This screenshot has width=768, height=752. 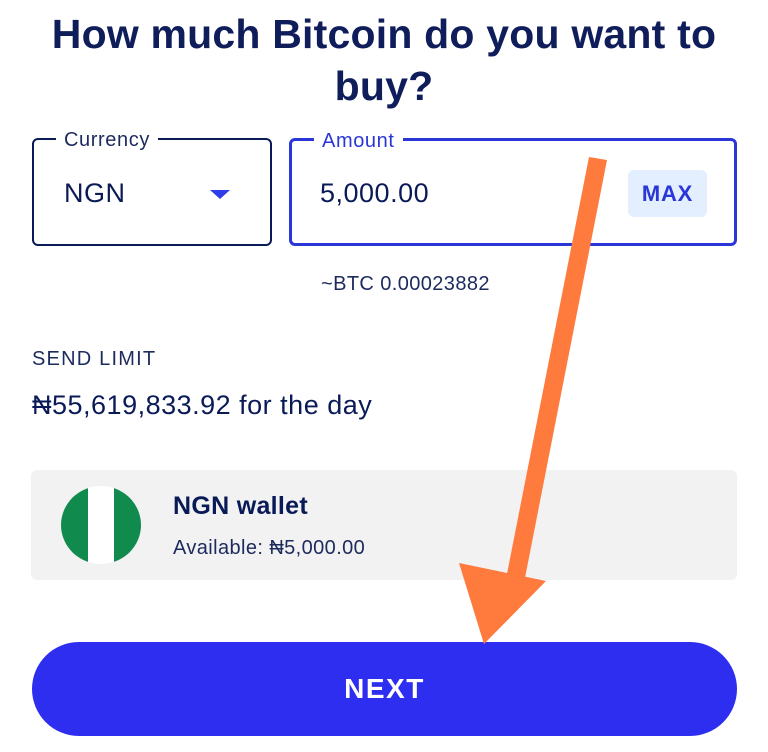 What do you see at coordinates (220, 194) in the screenshot?
I see `caret-down-icon` at bounding box center [220, 194].